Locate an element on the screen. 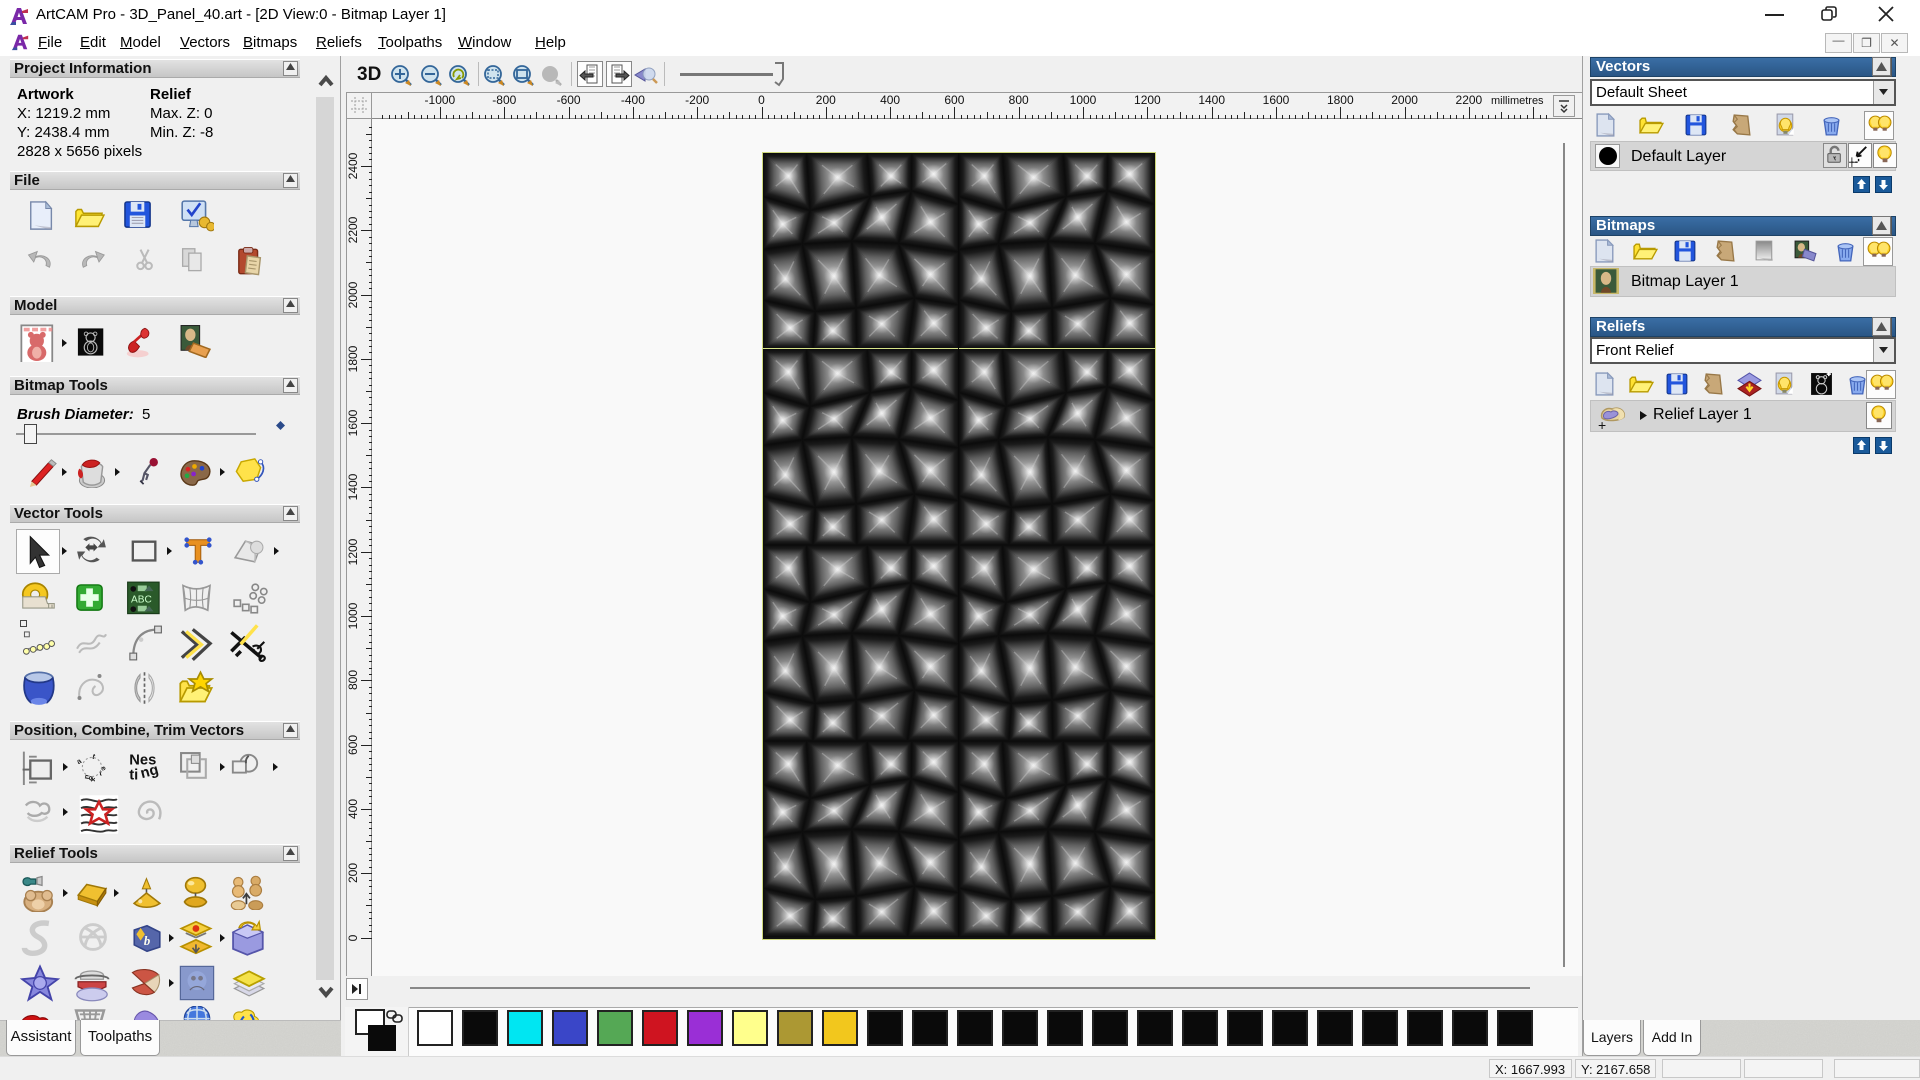 This screenshot has width=1920, height=1080. svg-text: ti is located at coordinates (133, 775).